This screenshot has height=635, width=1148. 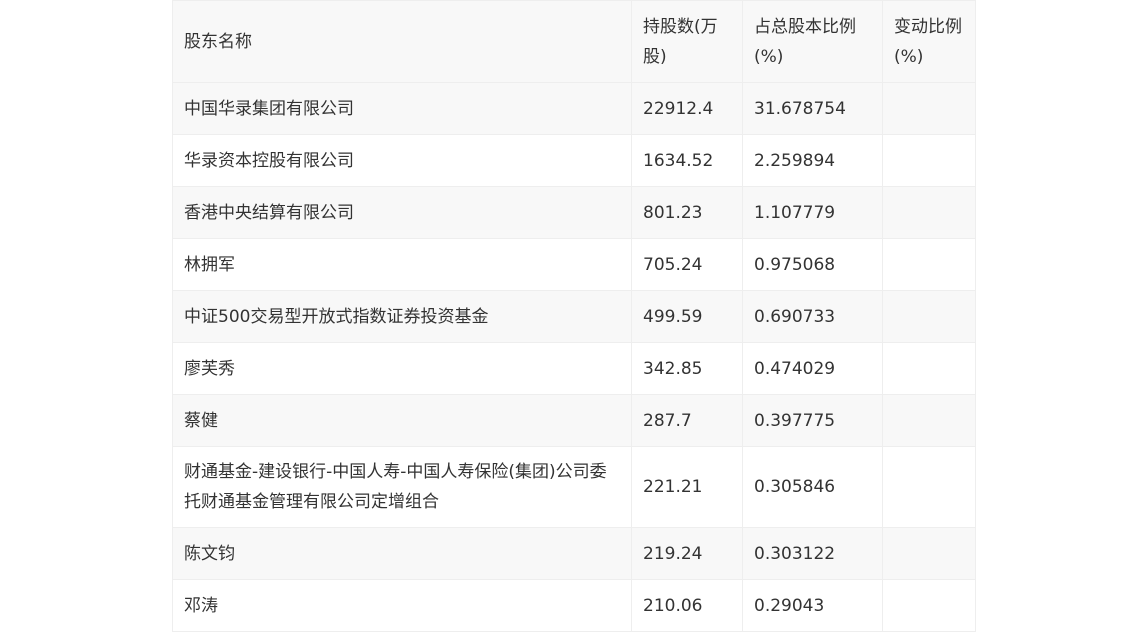 What do you see at coordinates (812, 553) in the screenshot?
I see `cell-share-ratio: 0.303122` at bounding box center [812, 553].